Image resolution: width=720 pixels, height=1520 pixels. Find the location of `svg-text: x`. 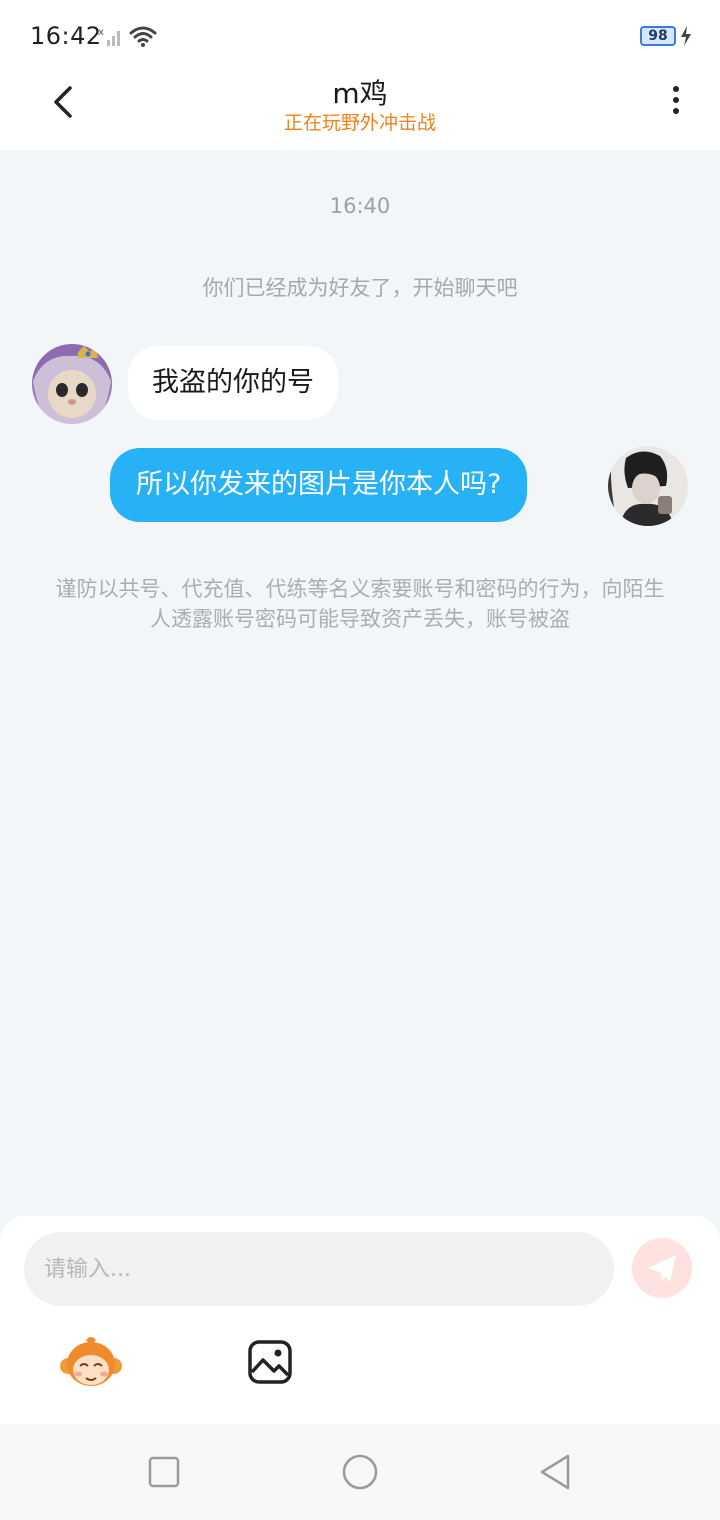

svg-text: x is located at coordinates (101, 32).